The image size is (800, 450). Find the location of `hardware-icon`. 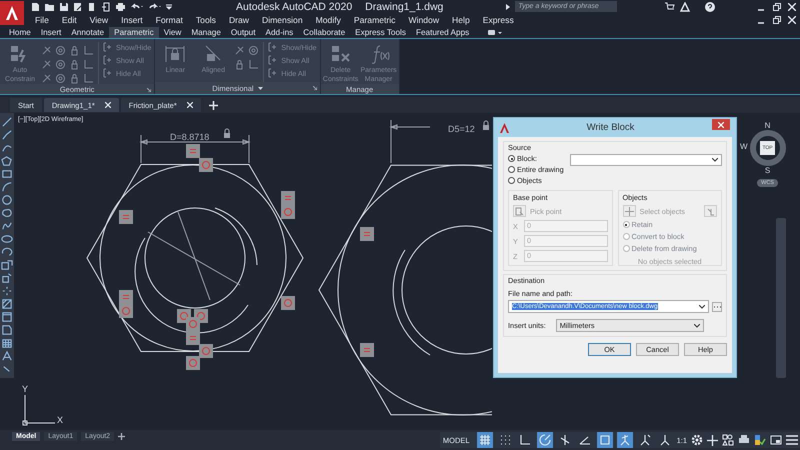

hardware-icon is located at coordinates (760, 440).